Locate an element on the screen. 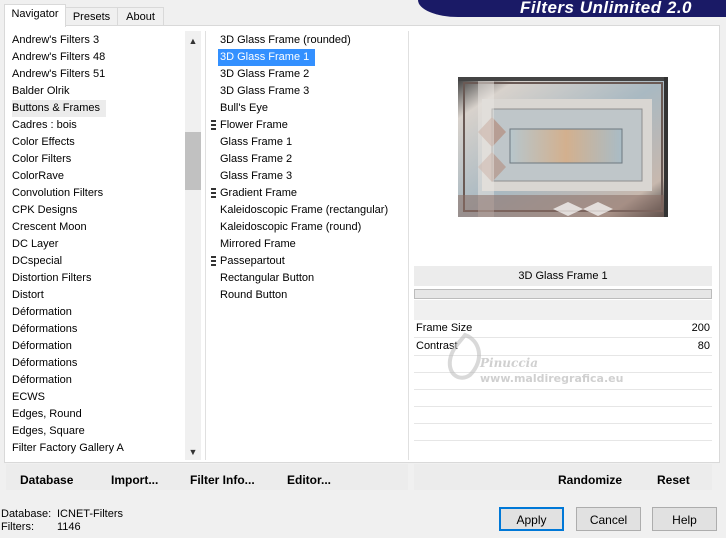  category-item: Edges, Square is located at coordinates (48, 431).